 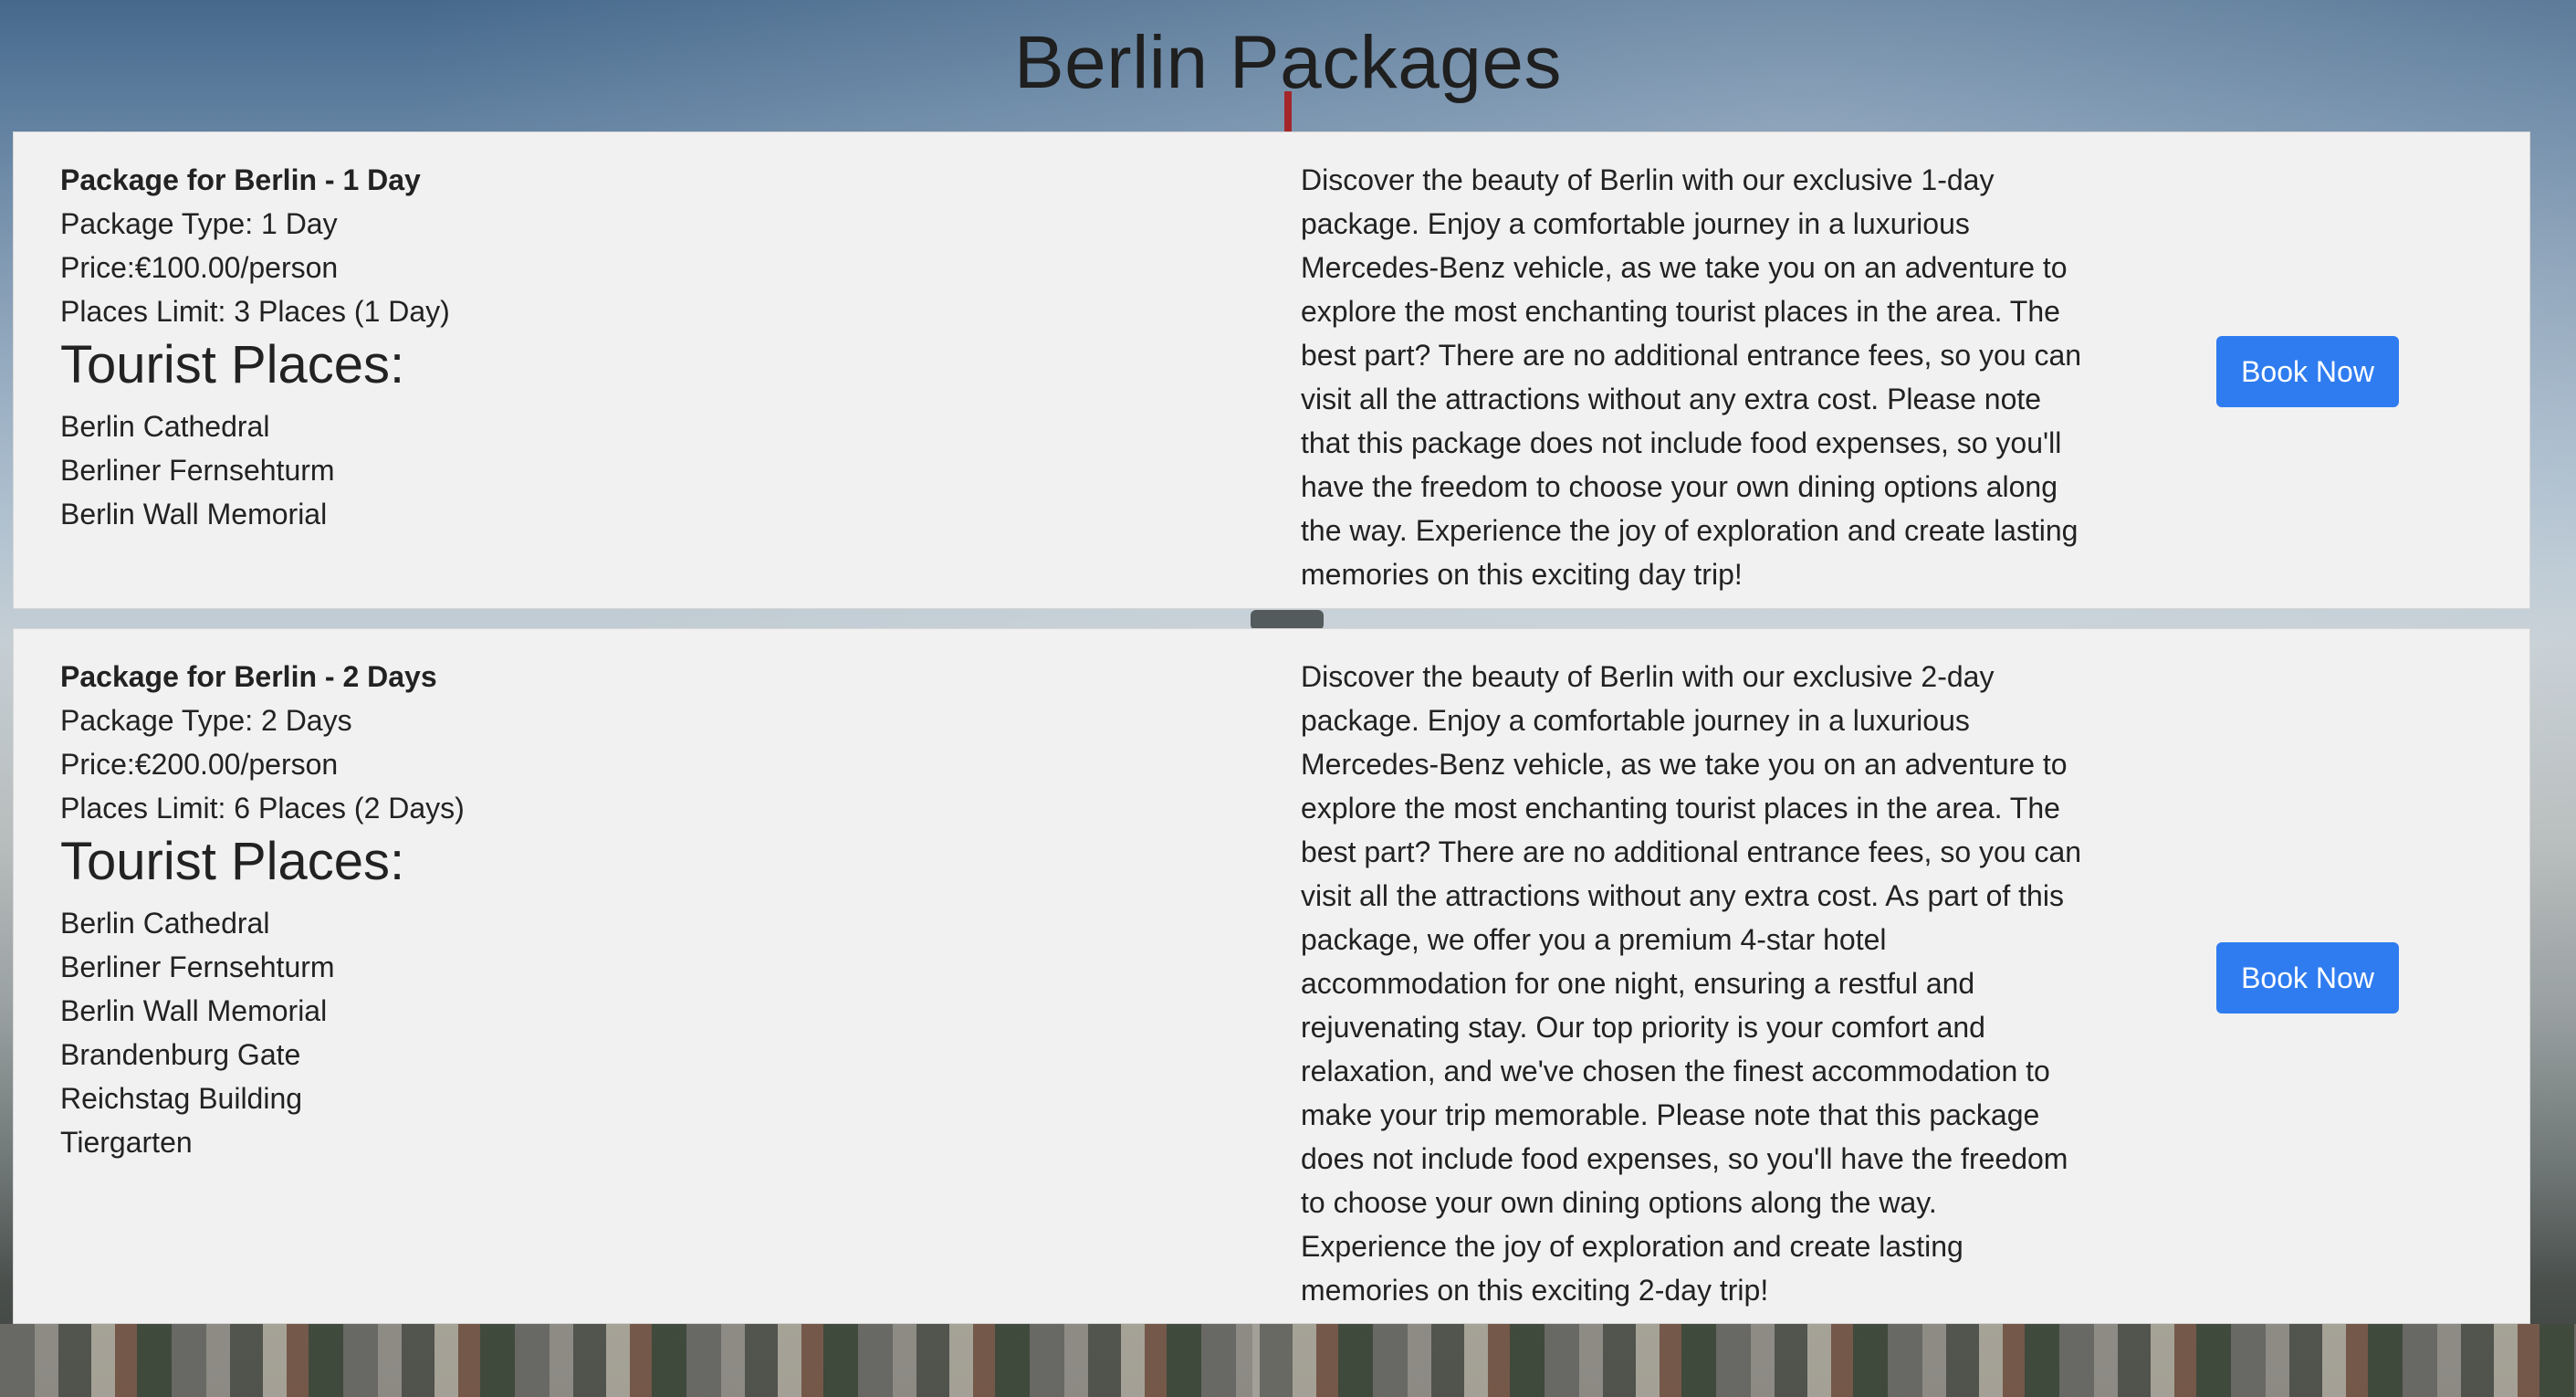 I want to click on tv-tower-sphere, so click(x=1288, y=620).